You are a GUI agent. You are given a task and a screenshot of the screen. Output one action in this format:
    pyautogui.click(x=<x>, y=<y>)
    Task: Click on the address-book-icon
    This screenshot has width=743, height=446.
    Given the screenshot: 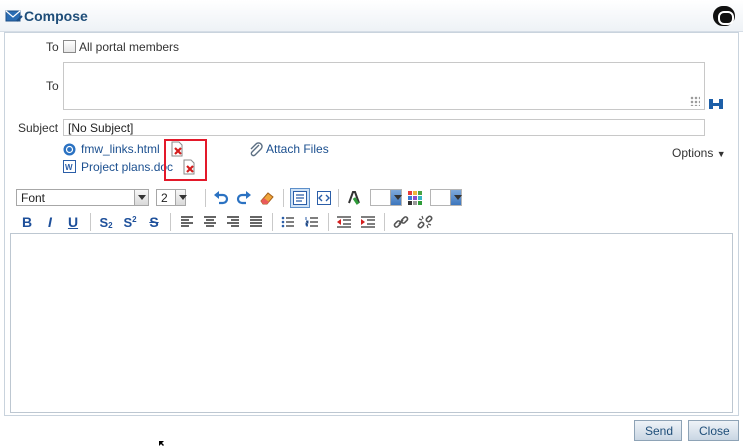 What is the action you would take?
    pyautogui.click(x=716, y=104)
    